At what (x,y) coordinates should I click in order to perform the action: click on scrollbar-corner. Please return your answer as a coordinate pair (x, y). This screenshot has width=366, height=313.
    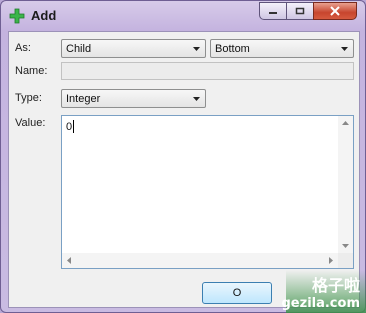
    Looking at the image, I should click on (345, 260).